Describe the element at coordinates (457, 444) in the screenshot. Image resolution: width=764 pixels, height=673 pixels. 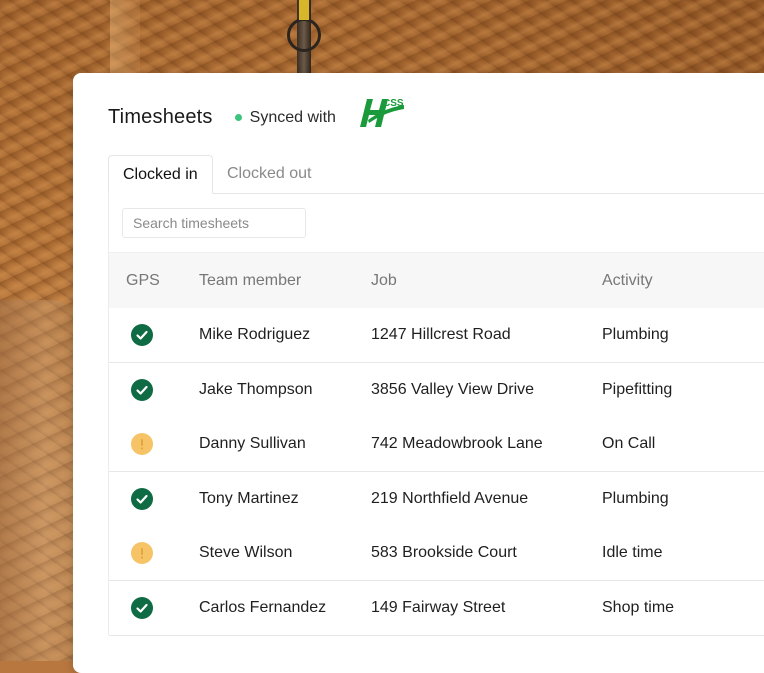
I see `job-cell: 742 Meadowbrook Lane` at that location.